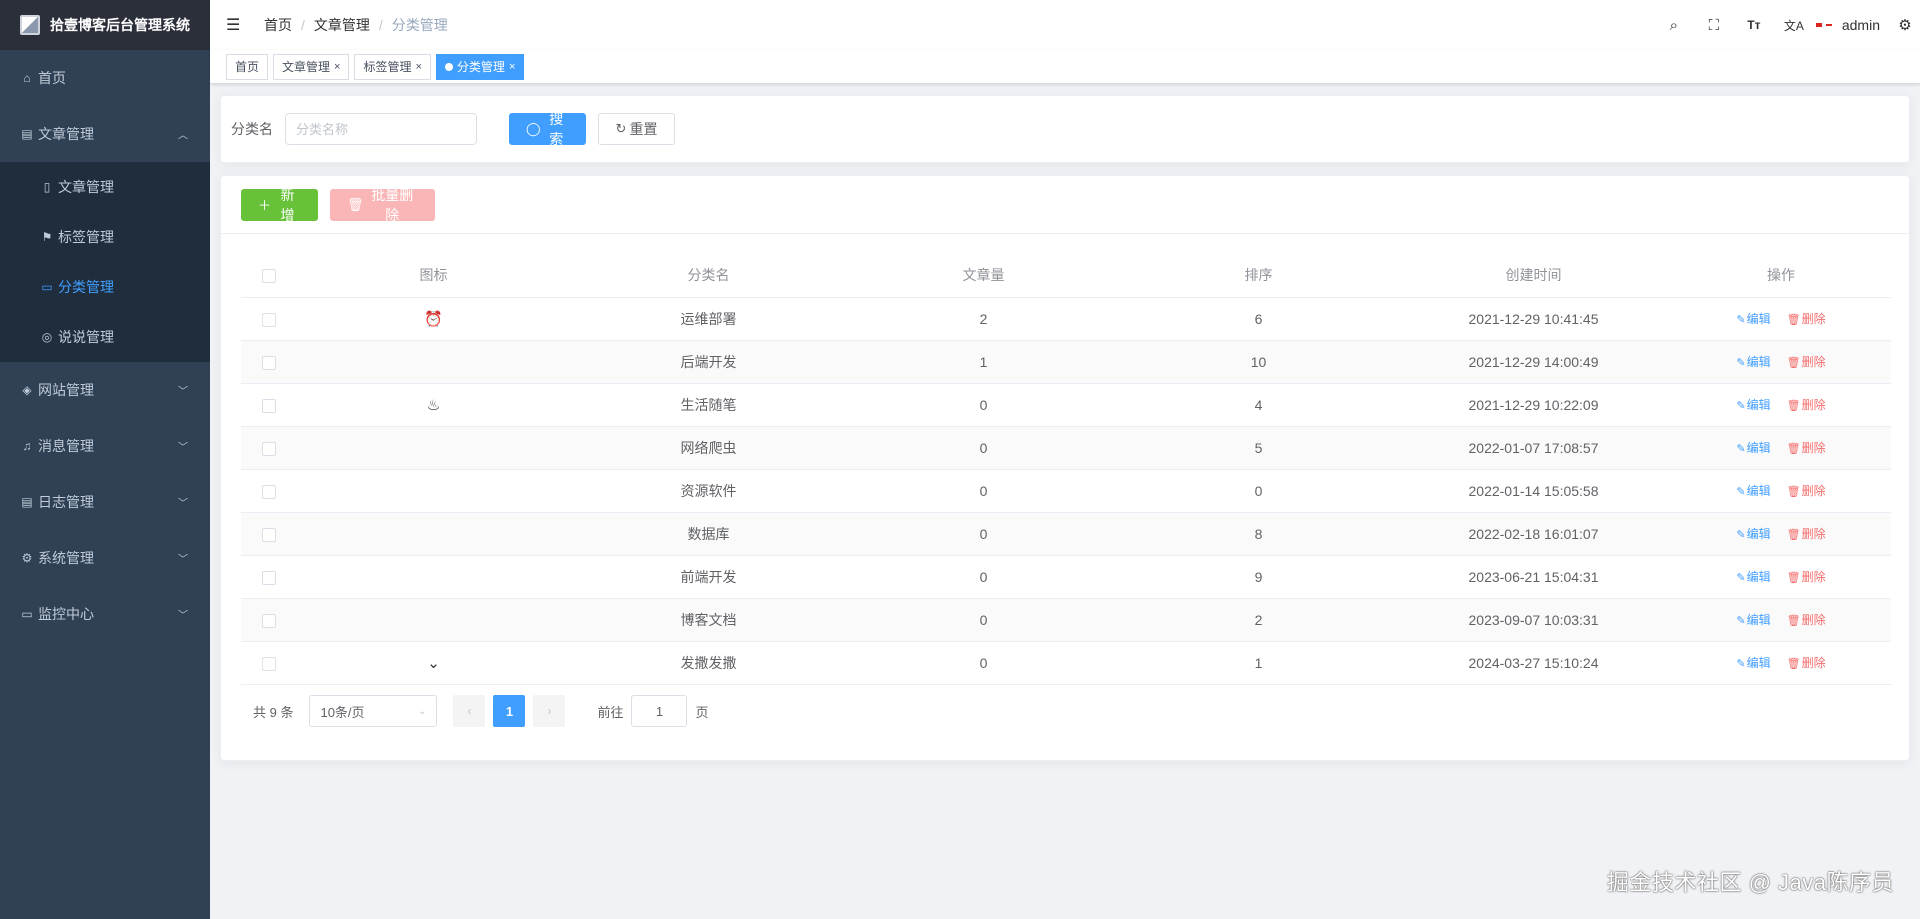 The image size is (1920, 919). Describe the element at coordinates (469, 711) in the screenshot. I see `prev-page-button: ‹` at that location.